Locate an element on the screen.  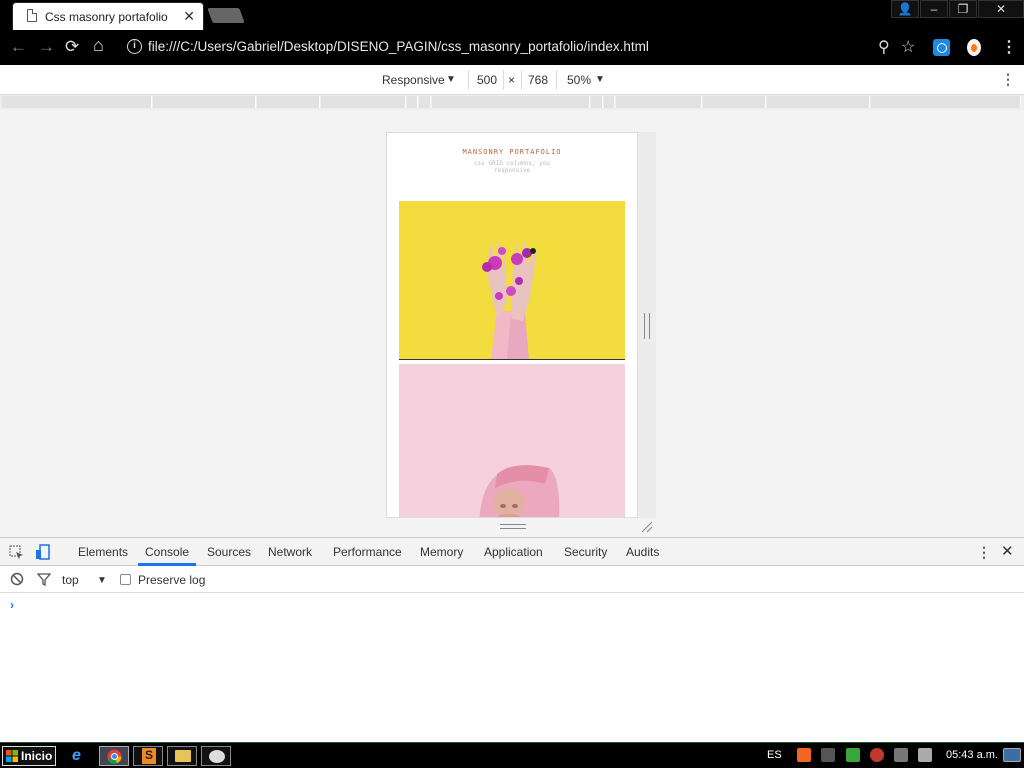
media-query-bar is located at coordinates (512, 102).